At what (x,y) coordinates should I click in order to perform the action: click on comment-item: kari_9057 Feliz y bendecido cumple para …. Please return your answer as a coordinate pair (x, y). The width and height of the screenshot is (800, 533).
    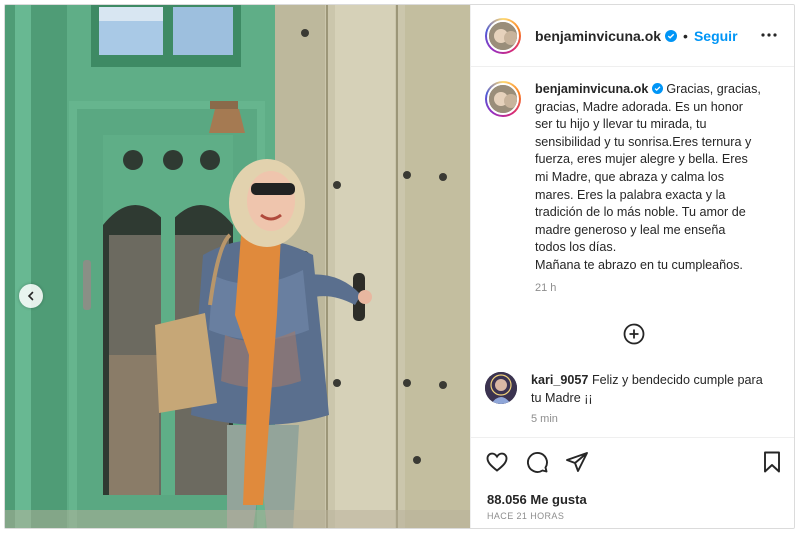
    Looking at the image, I should click on (635, 400).